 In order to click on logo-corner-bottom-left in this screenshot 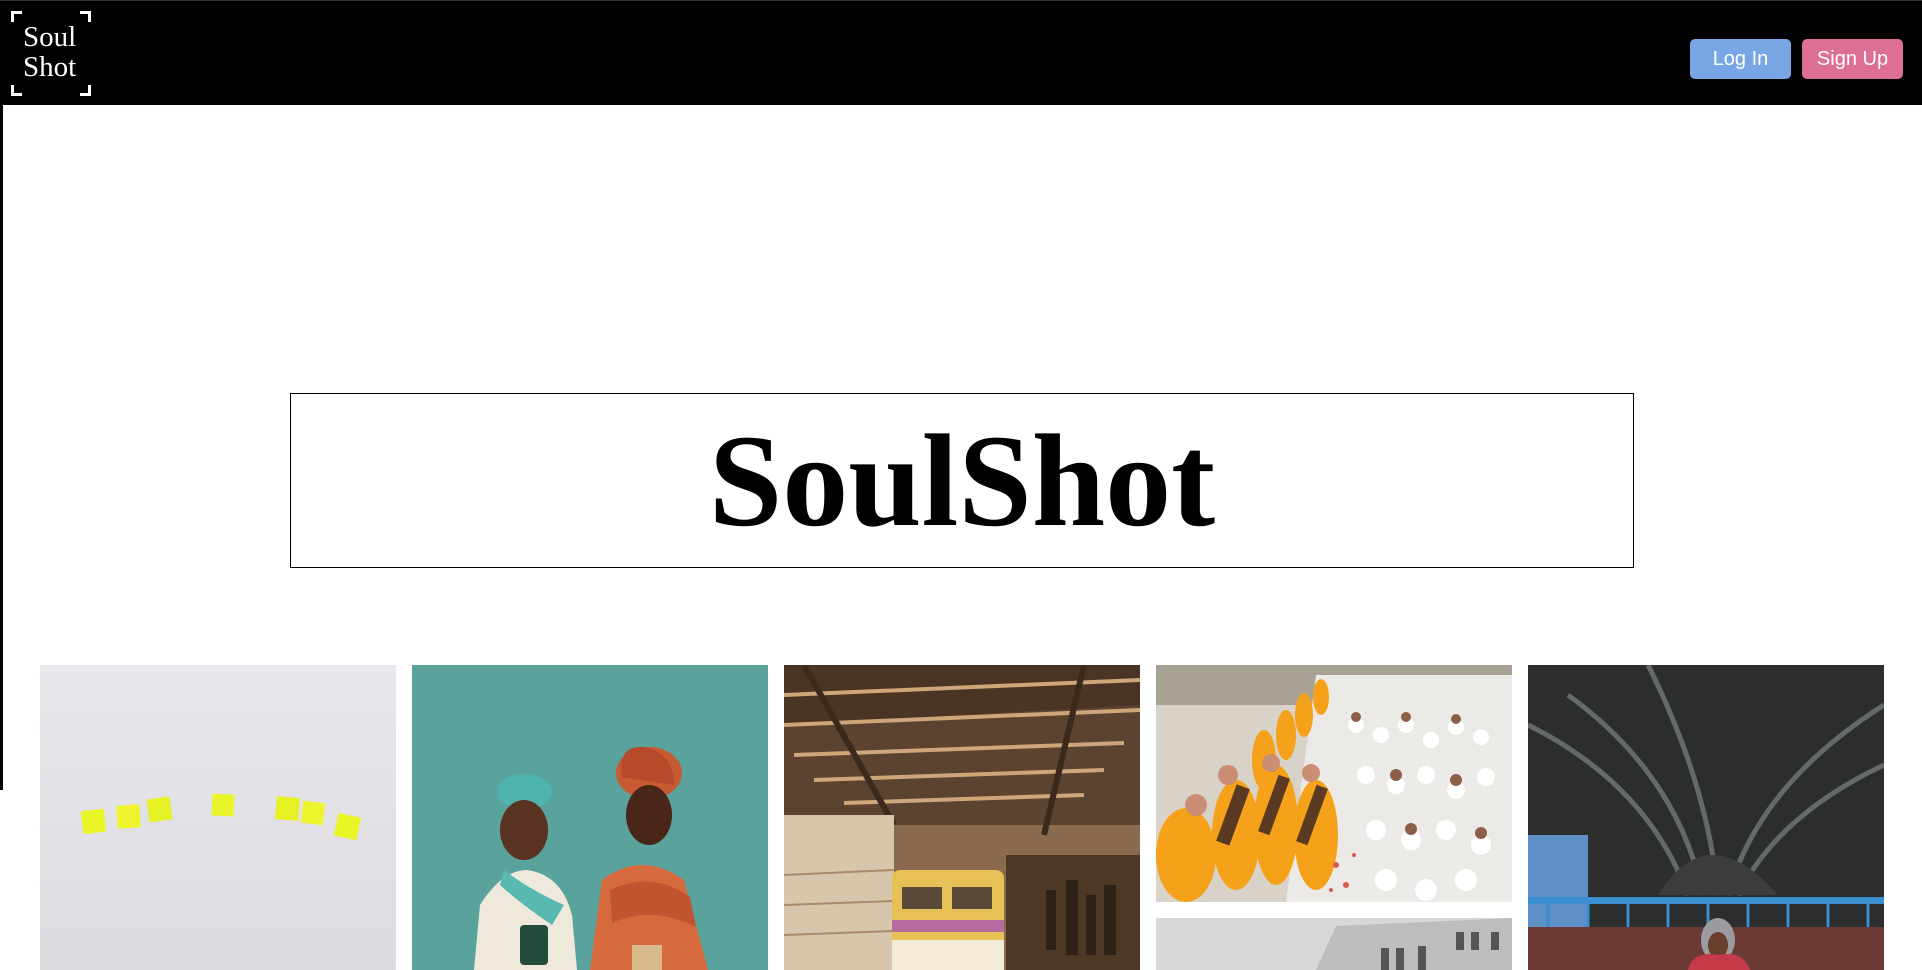, I will do `click(16, 90)`.